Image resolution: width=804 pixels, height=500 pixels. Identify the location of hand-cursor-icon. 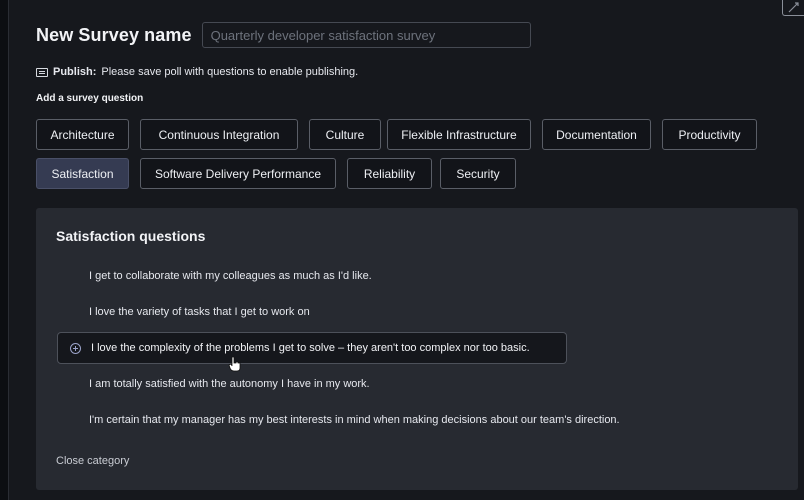
(234, 364).